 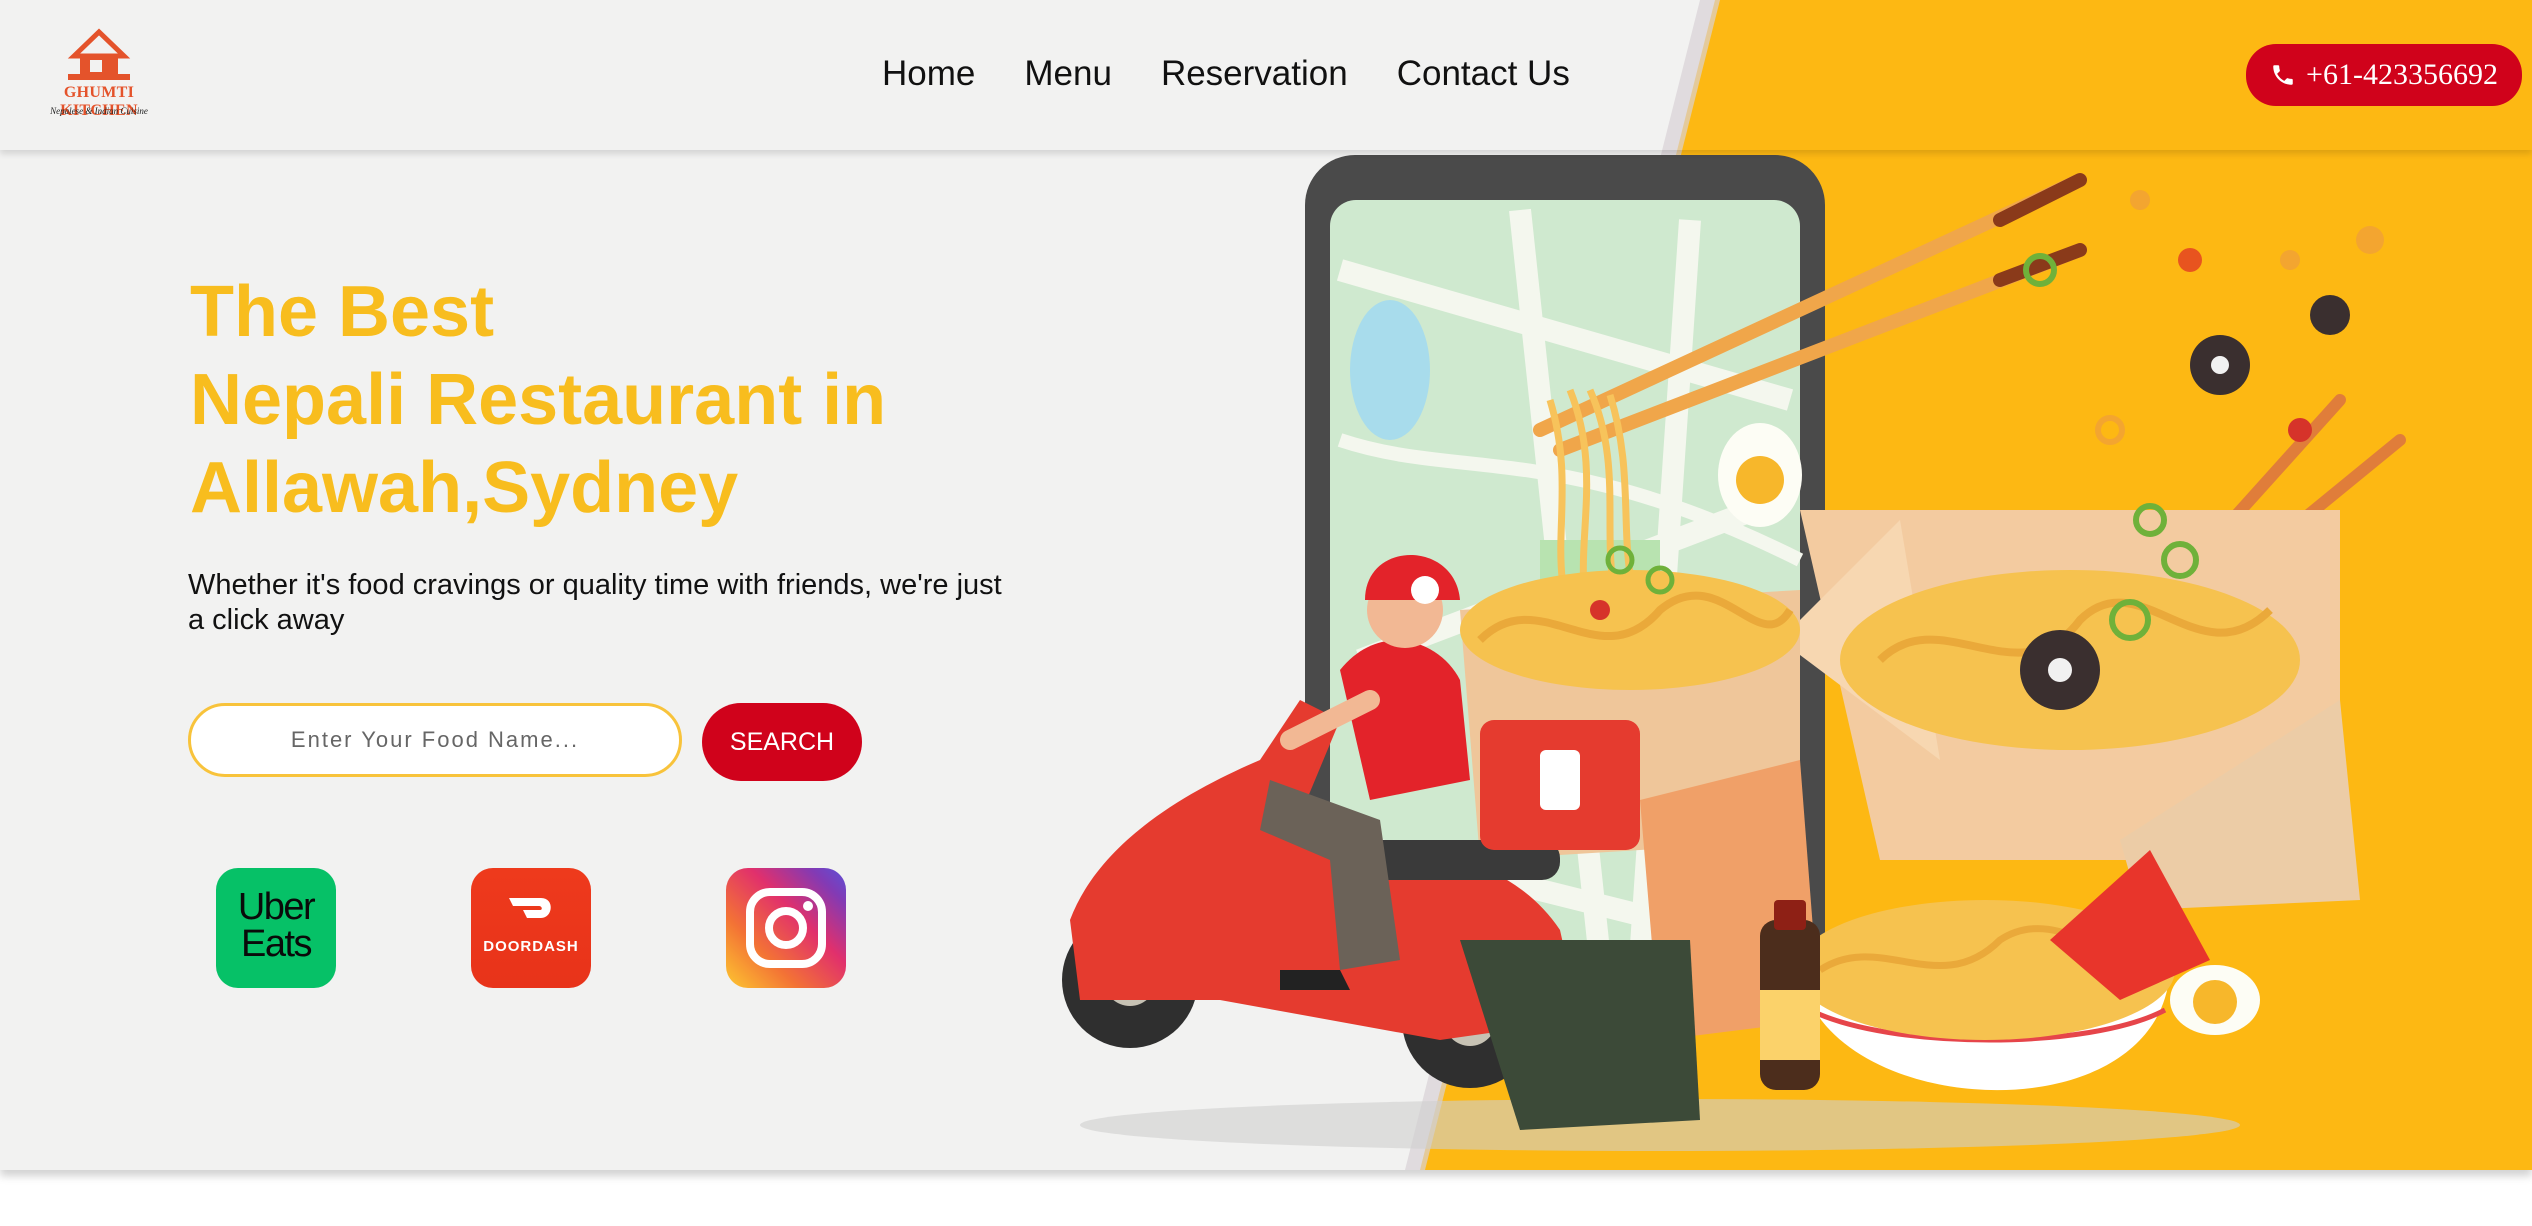 I want to click on phone-number: +61-423356692, so click(x=2402, y=74).